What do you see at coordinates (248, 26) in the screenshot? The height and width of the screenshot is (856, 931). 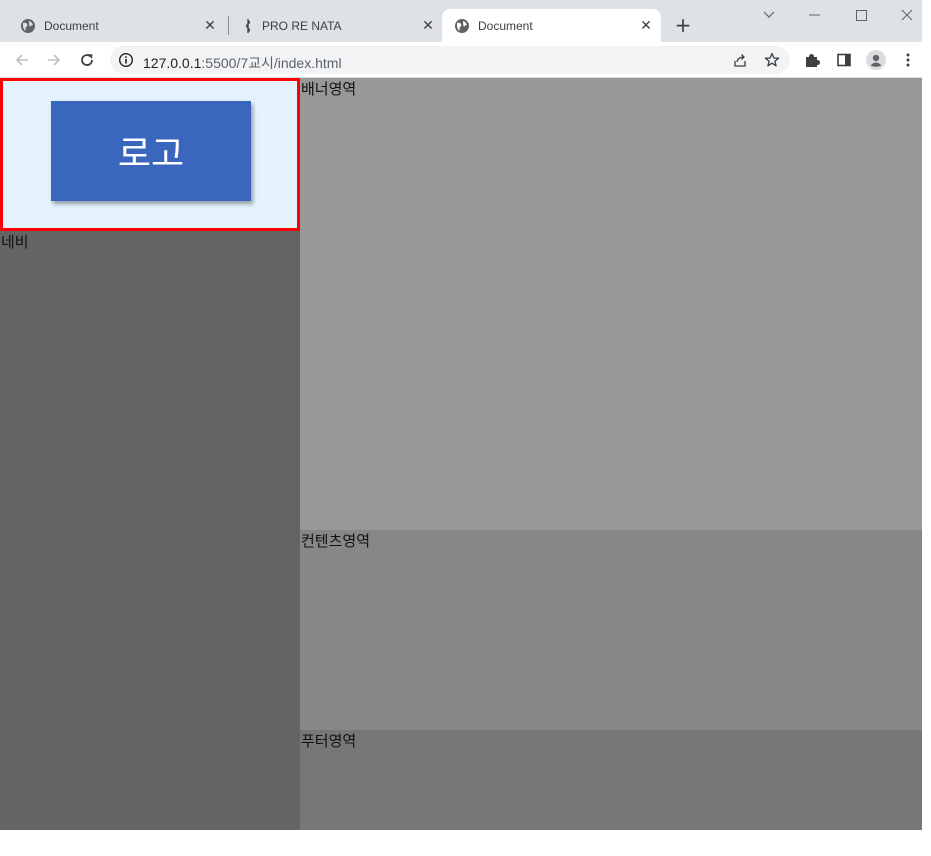 I see `rod-of-asclepius-icon` at bounding box center [248, 26].